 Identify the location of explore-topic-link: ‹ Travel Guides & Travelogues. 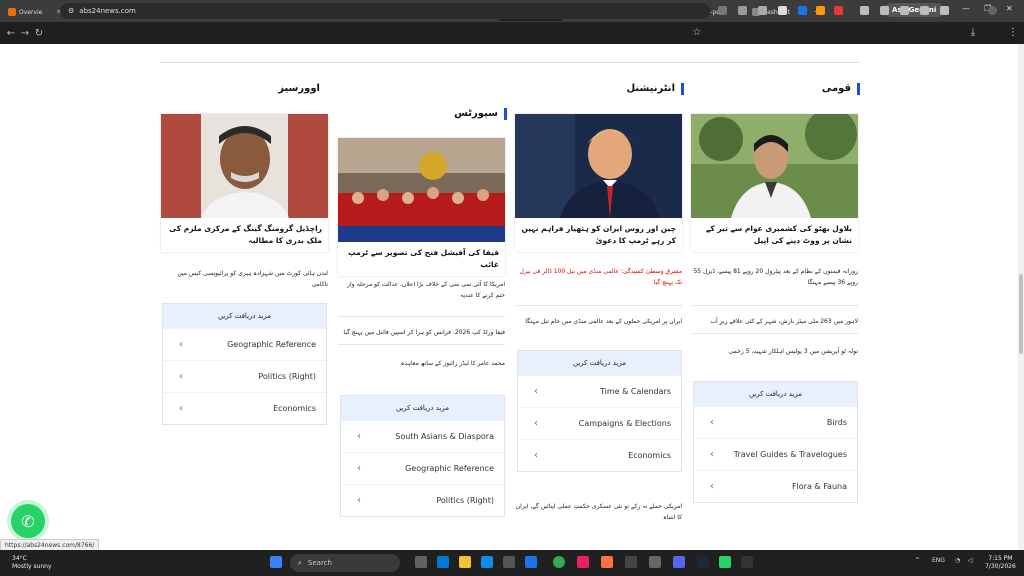
(775, 454).